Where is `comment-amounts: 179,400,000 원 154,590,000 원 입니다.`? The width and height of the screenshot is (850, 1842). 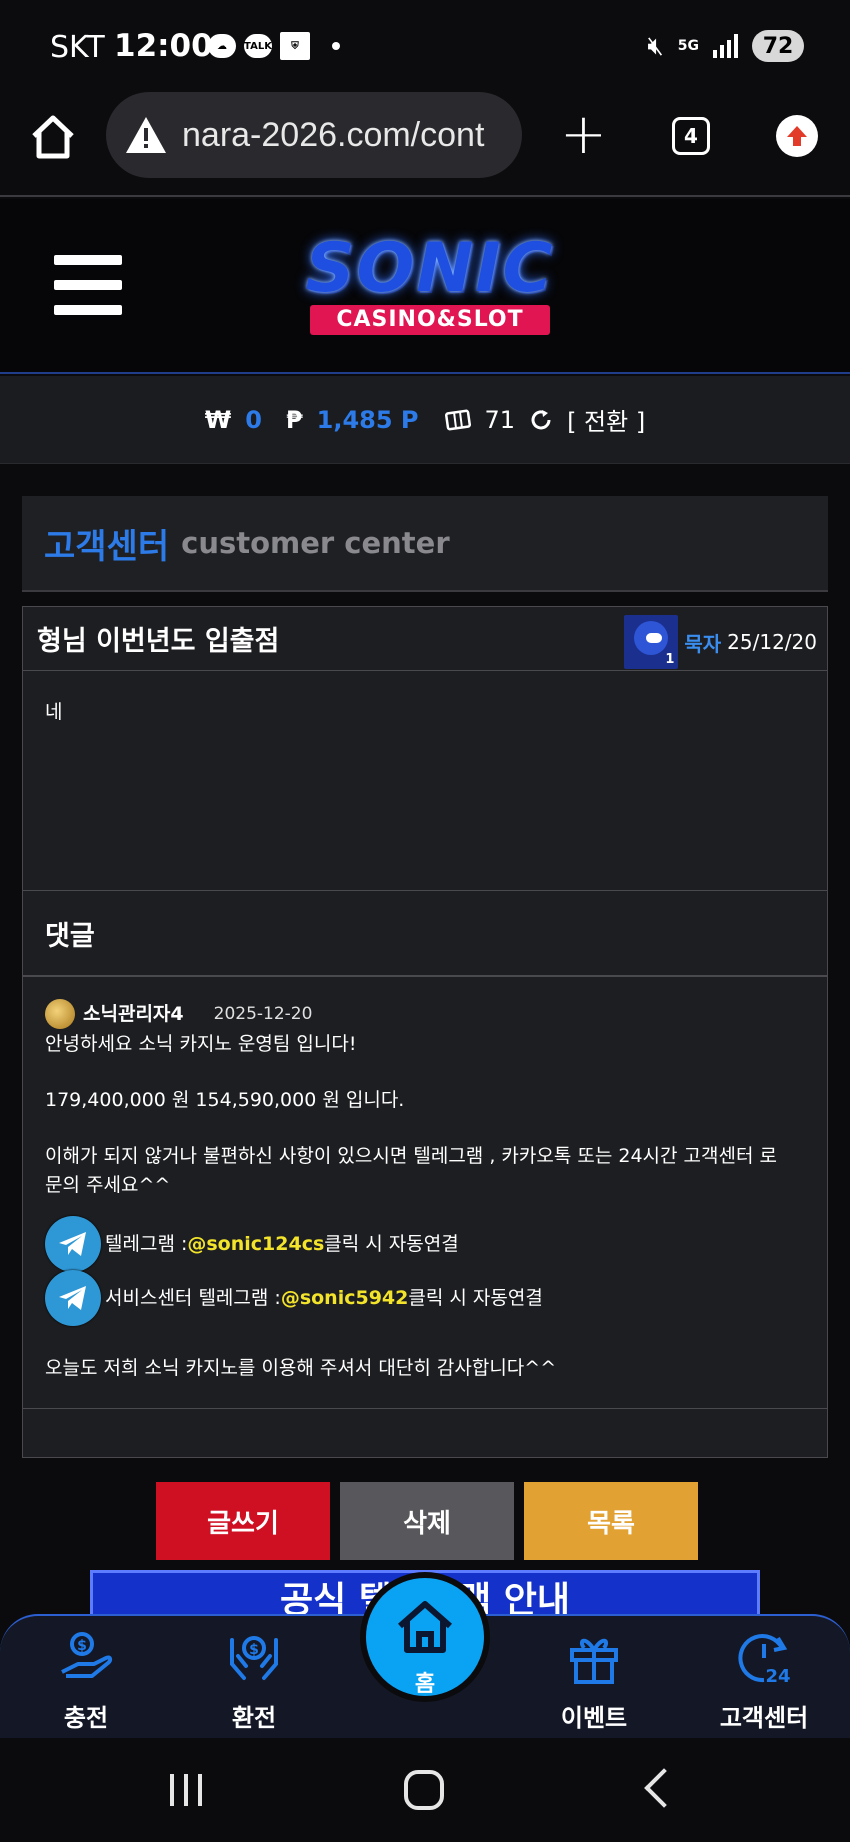
comment-amounts: 179,400,000 원 154,590,000 원 입니다. is located at coordinates (225, 1100).